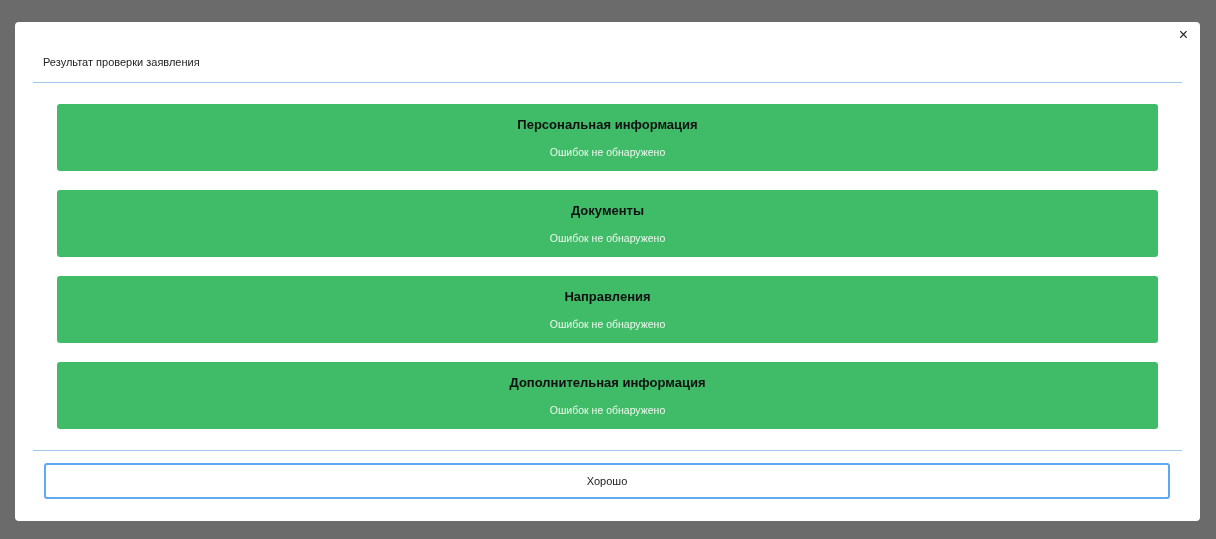 This screenshot has height=539, width=1216. Describe the element at coordinates (607, 382) in the screenshot. I see `section-title: Дополнительная информация` at that location.